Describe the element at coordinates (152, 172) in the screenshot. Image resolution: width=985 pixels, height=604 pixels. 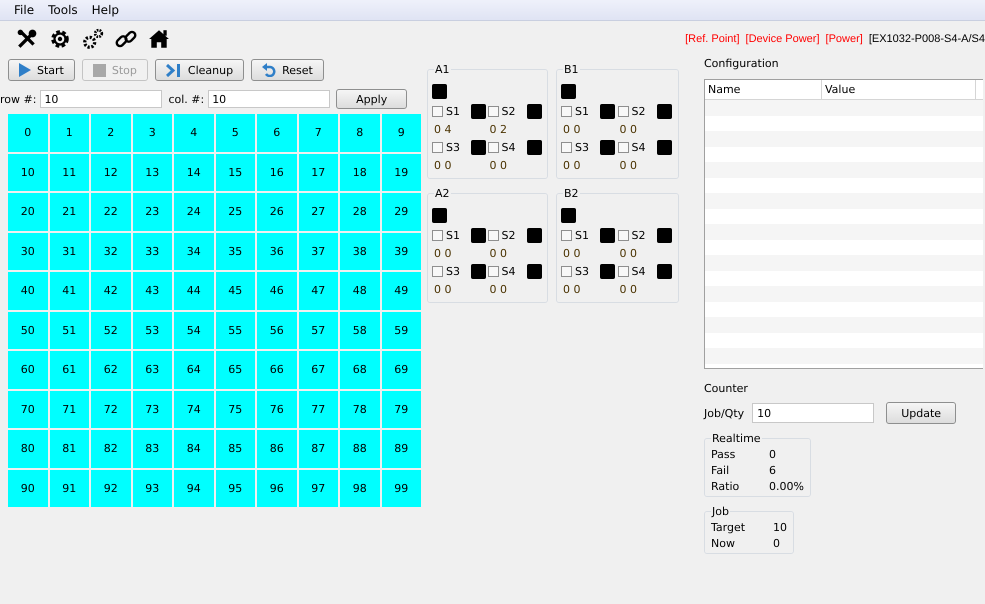
I see `grid-cell: 13` at that location.